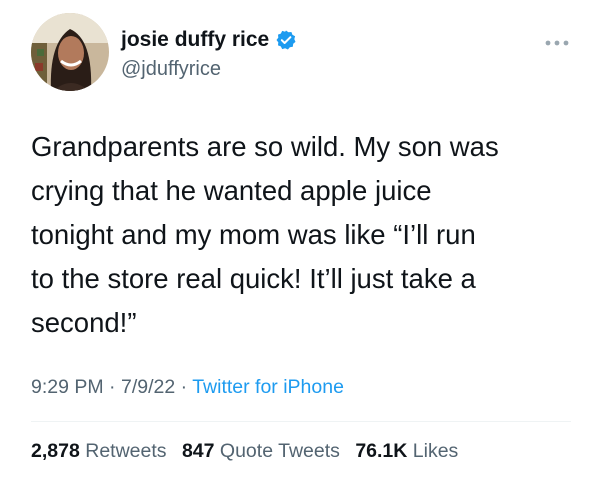 Image resolution: width=600 pixels, height=483 pixels. I want to click on user-handle: @jduffyrice, so click(171, 69).